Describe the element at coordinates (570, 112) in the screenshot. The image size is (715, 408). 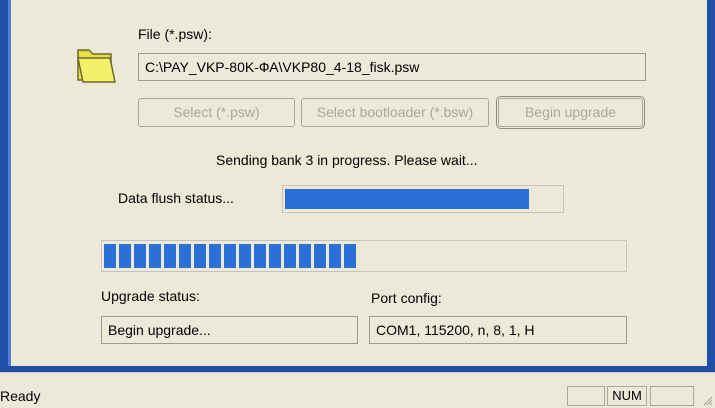
I see `begin-upgrade-button: Begin upgrade` at that location.